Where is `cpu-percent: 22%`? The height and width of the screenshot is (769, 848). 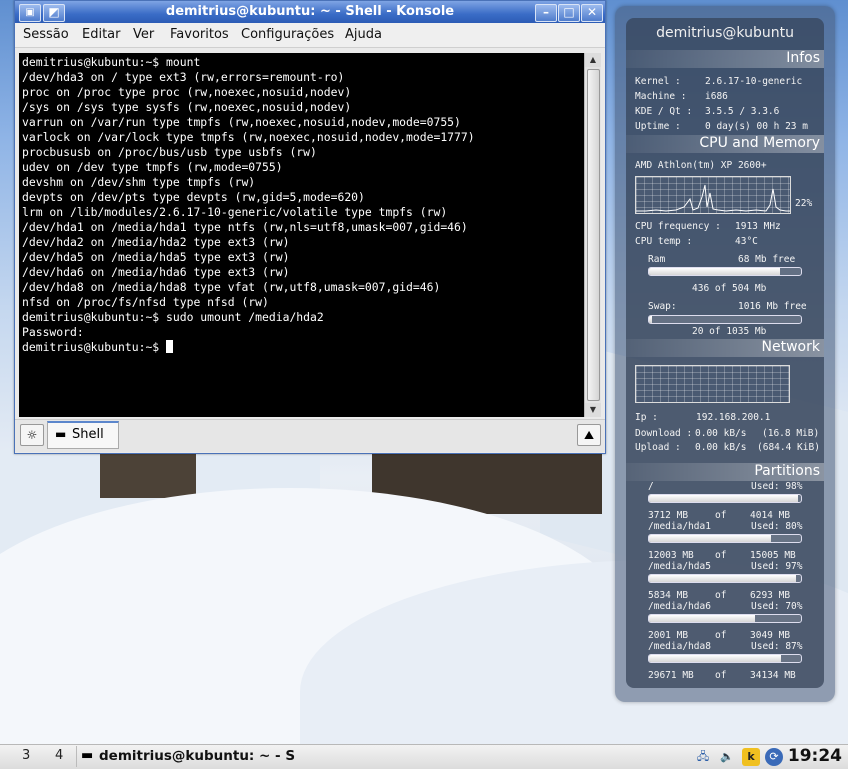
cpu-percent: 22% is located at coordinates (804, 203).